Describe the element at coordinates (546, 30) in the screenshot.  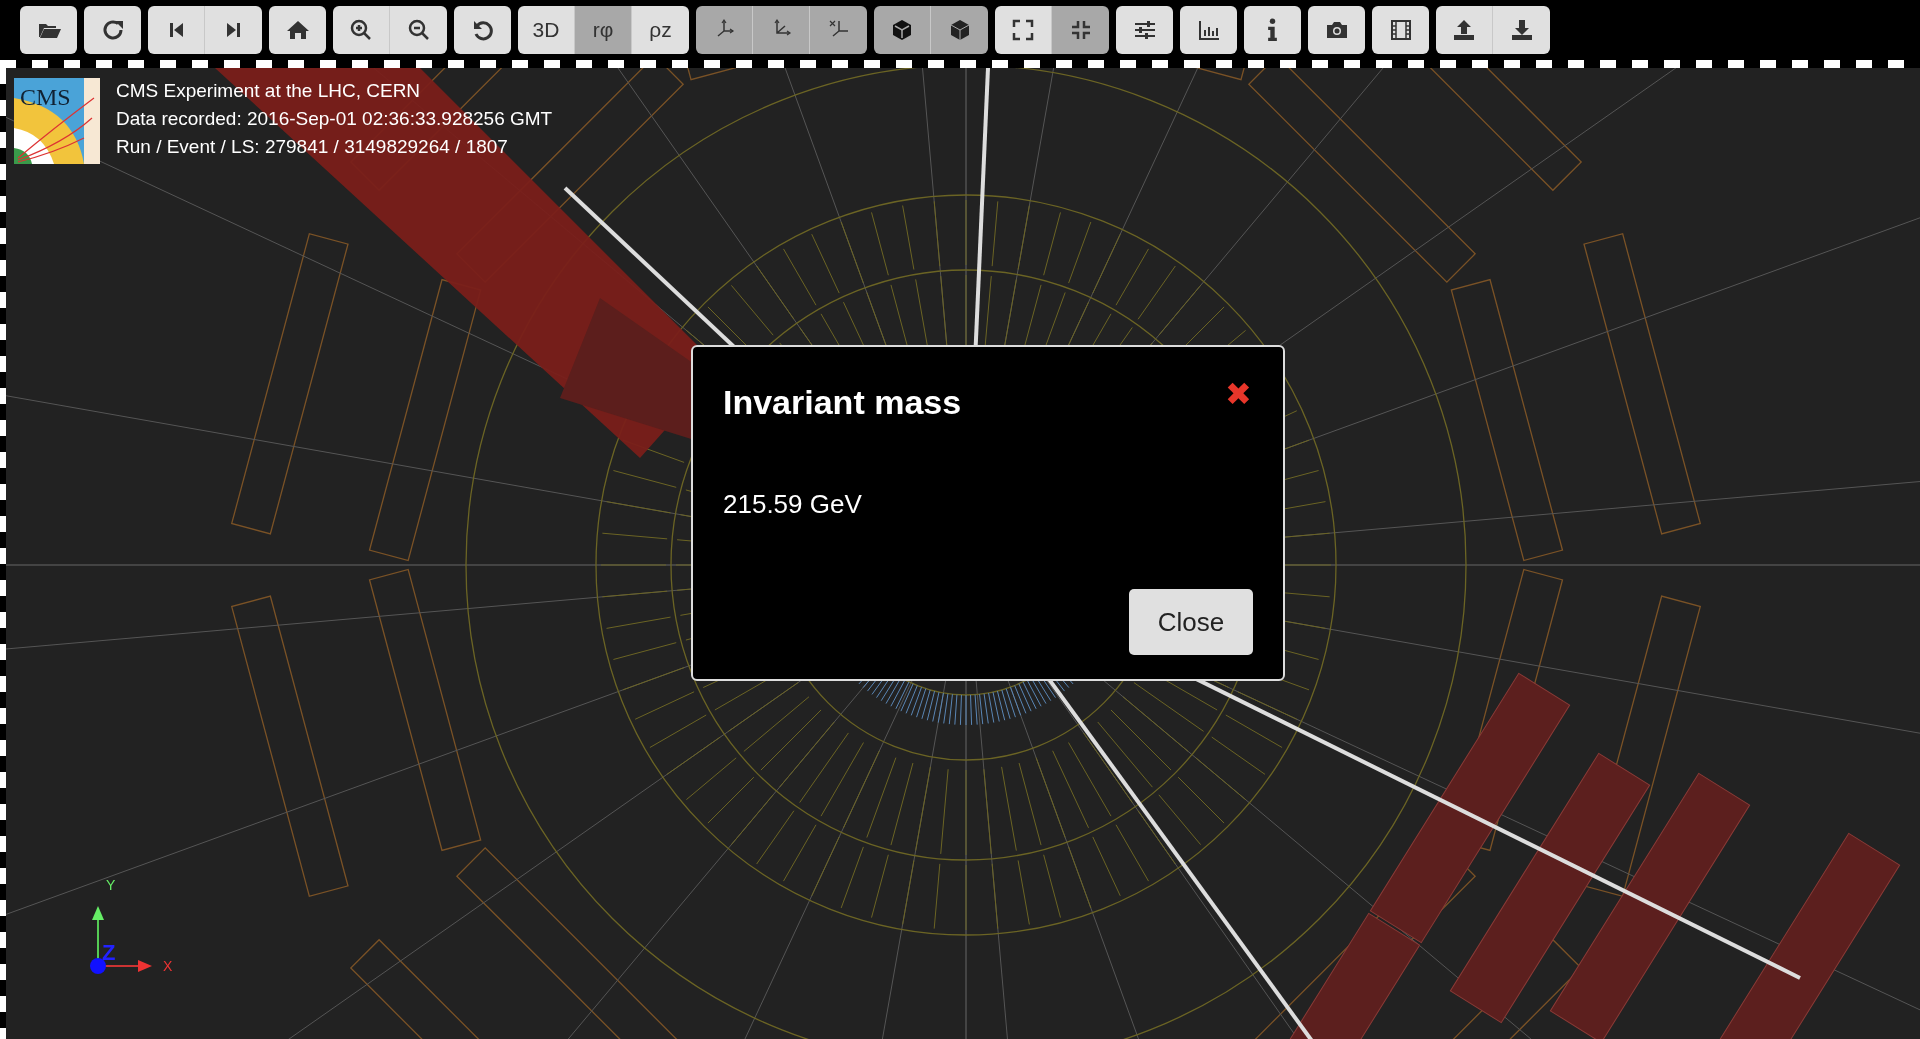
I see `view-button: 3D` at that location.